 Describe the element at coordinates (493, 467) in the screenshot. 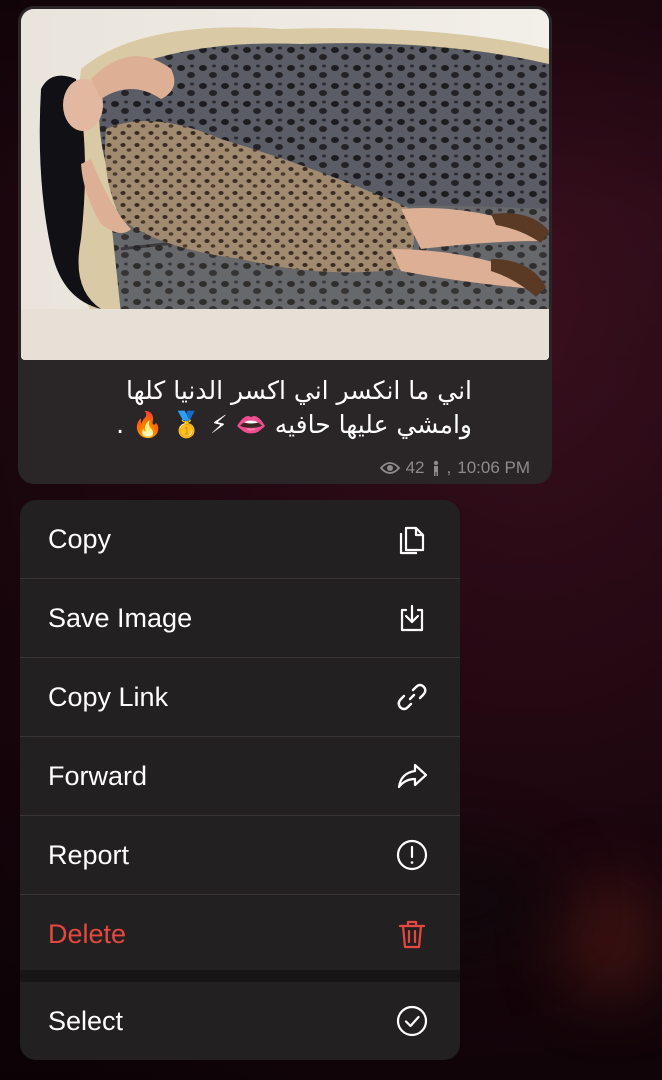

I see `message-time: 10:06 PM` at that location.